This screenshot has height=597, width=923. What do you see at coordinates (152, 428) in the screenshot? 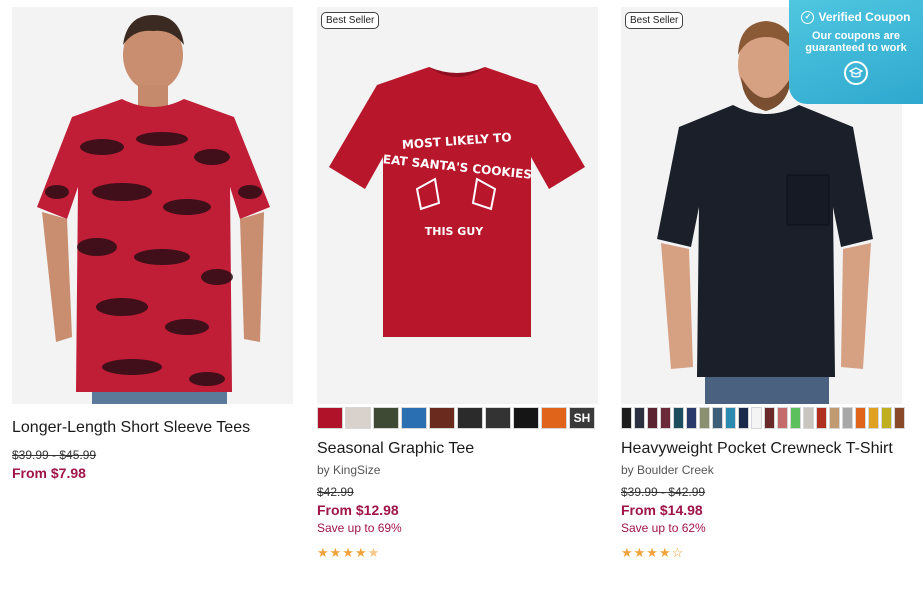
I see `product-title: Longer-Length Short Sleeve Tees` at bounding box center [152, 428].